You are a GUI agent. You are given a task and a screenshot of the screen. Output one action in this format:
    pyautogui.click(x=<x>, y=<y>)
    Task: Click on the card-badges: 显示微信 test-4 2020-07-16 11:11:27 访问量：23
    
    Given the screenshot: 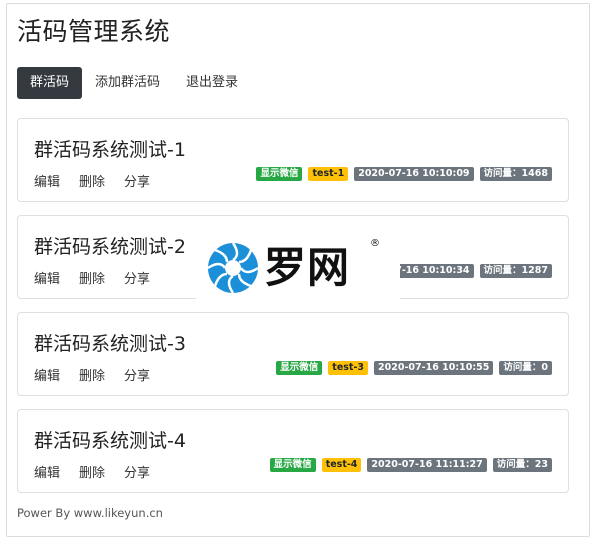 What is the action you would take?
    pyautogui.click(x=408, y=465)
    